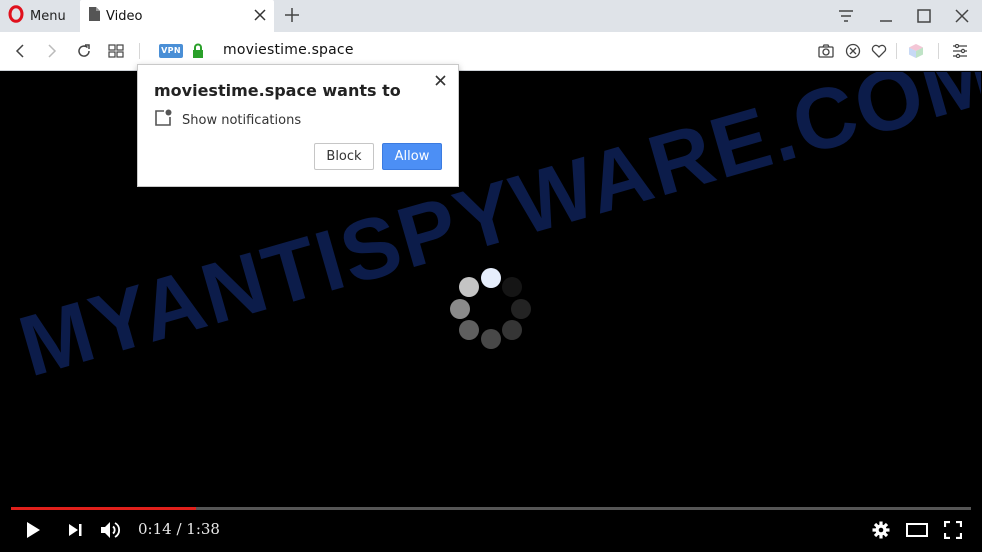 The height and width of the screenshot is (552, 982). I want to click on maximize-icon, so click(924, 16).